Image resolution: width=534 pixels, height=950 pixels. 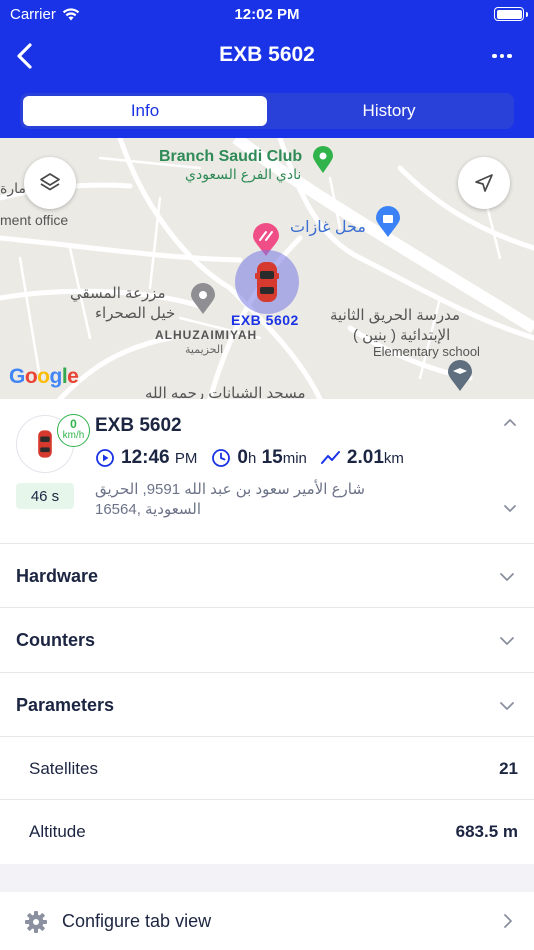 I want to click on tab-info: Info, so click(x=145, y=111).